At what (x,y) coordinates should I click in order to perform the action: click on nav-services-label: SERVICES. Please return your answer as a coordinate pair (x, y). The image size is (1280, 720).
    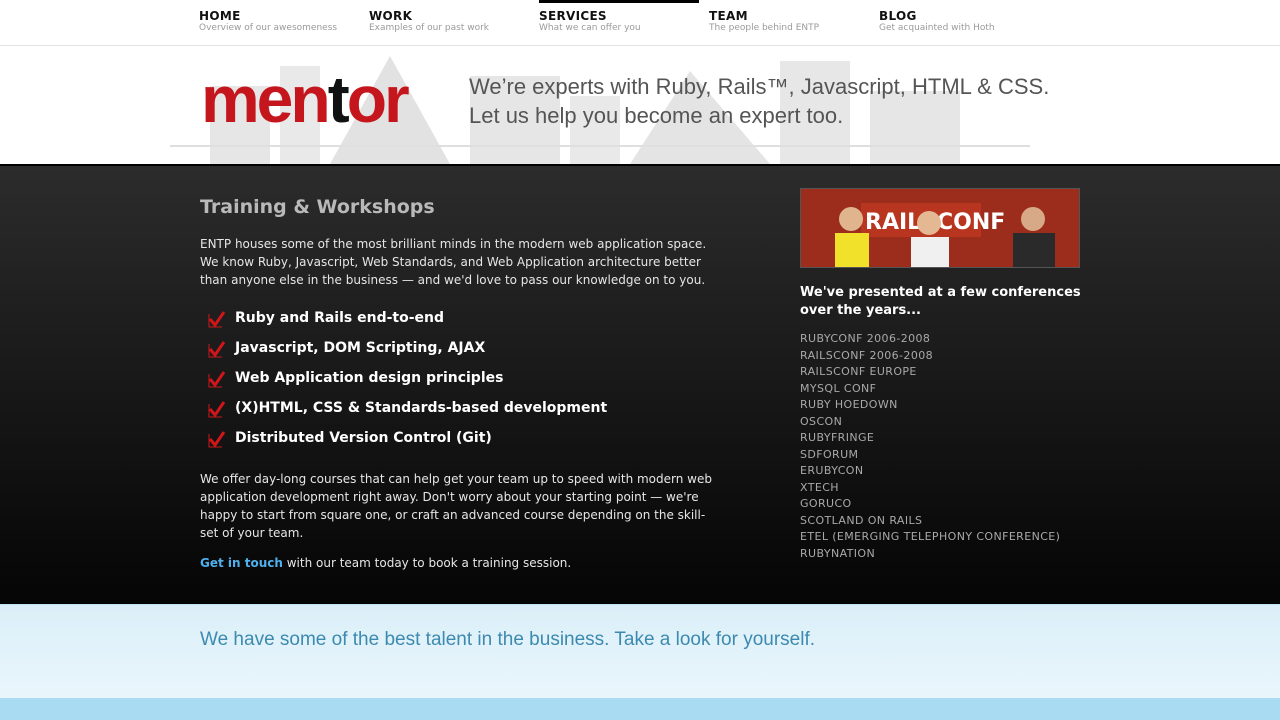
    Looking at the image, I should click on (573, 16).